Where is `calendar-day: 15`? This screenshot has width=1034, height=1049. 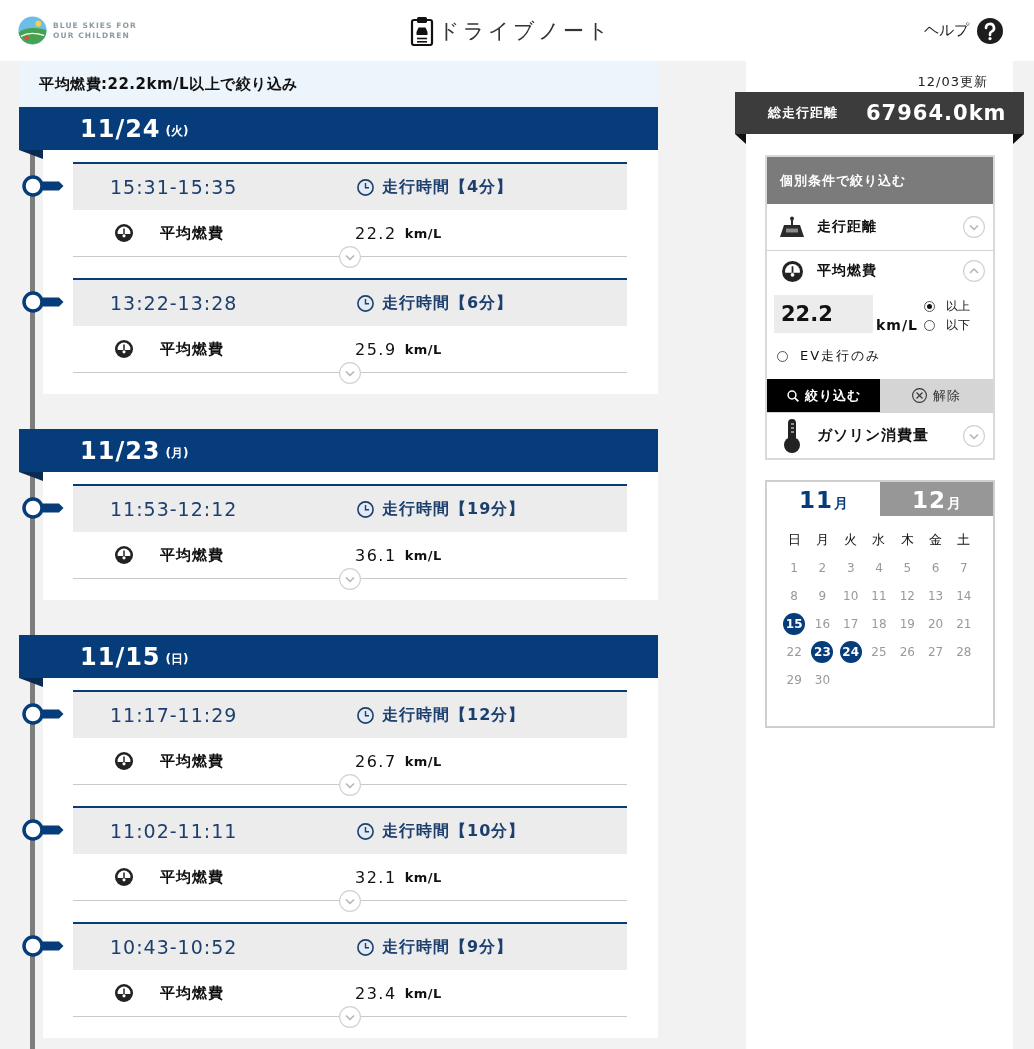
calendar-day: 15 is located at coordinates (794, 624).